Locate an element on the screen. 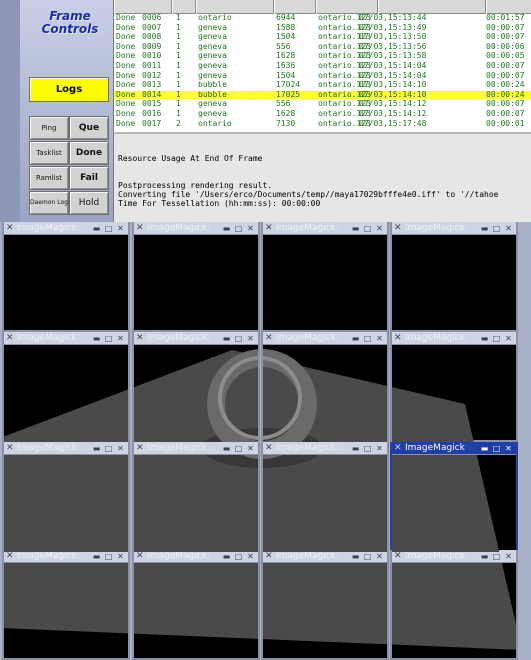 This screenshot has height=660, width=531. done-button: Done is located at coordinates (89, 153).